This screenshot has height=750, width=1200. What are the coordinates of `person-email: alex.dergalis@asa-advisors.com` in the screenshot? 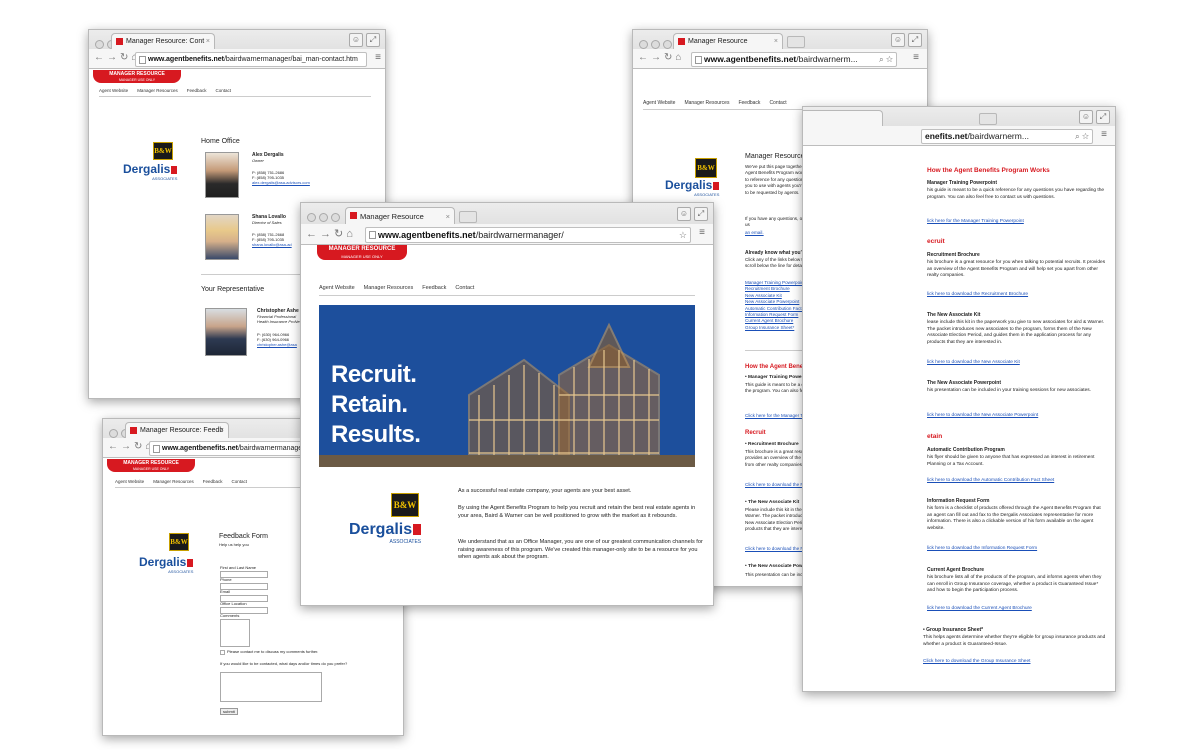 It's located at (281, 182).